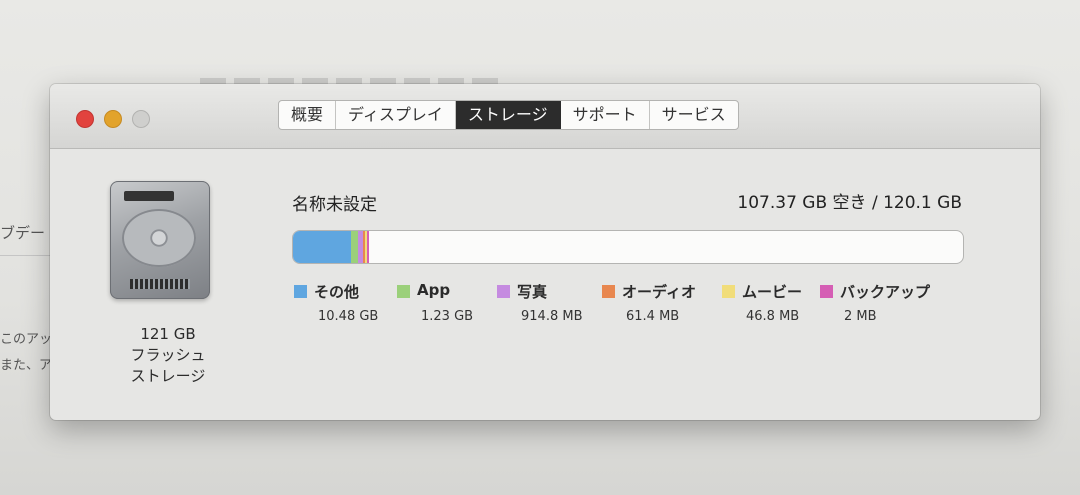 Image resolution: width=1080 pixels, height=495 pixels. Describe the element at coordinates (308, 115) in the screenshot. I see `tab-overview: 概要` at that location.